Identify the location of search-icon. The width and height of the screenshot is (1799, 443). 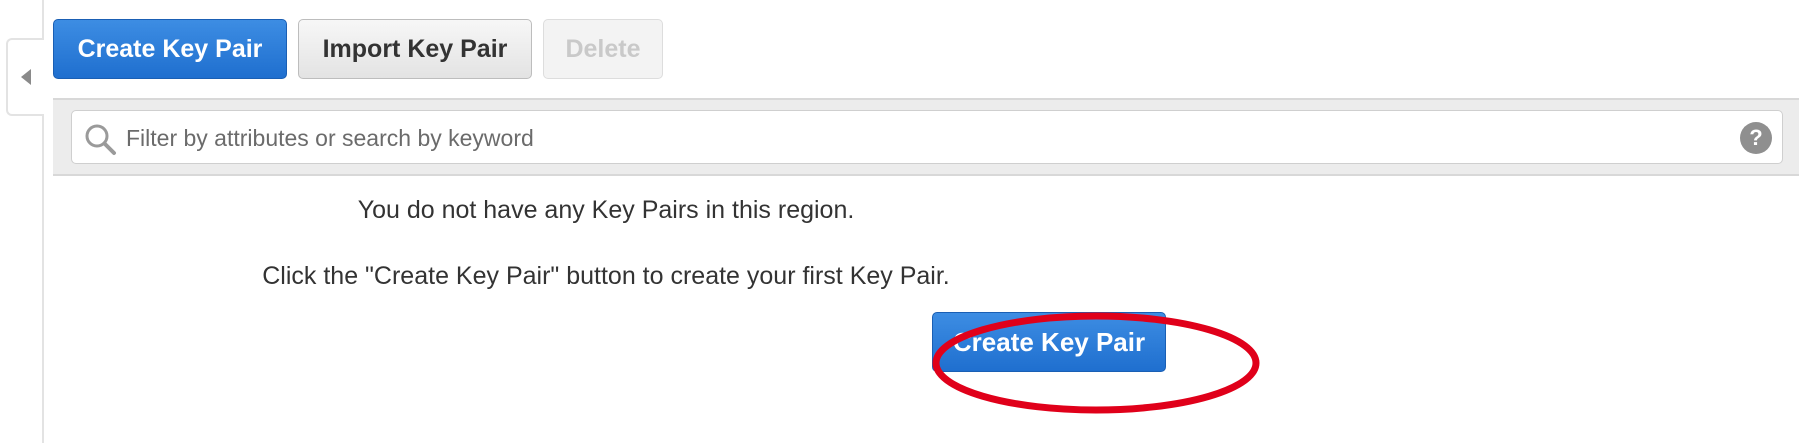
(100, 139).